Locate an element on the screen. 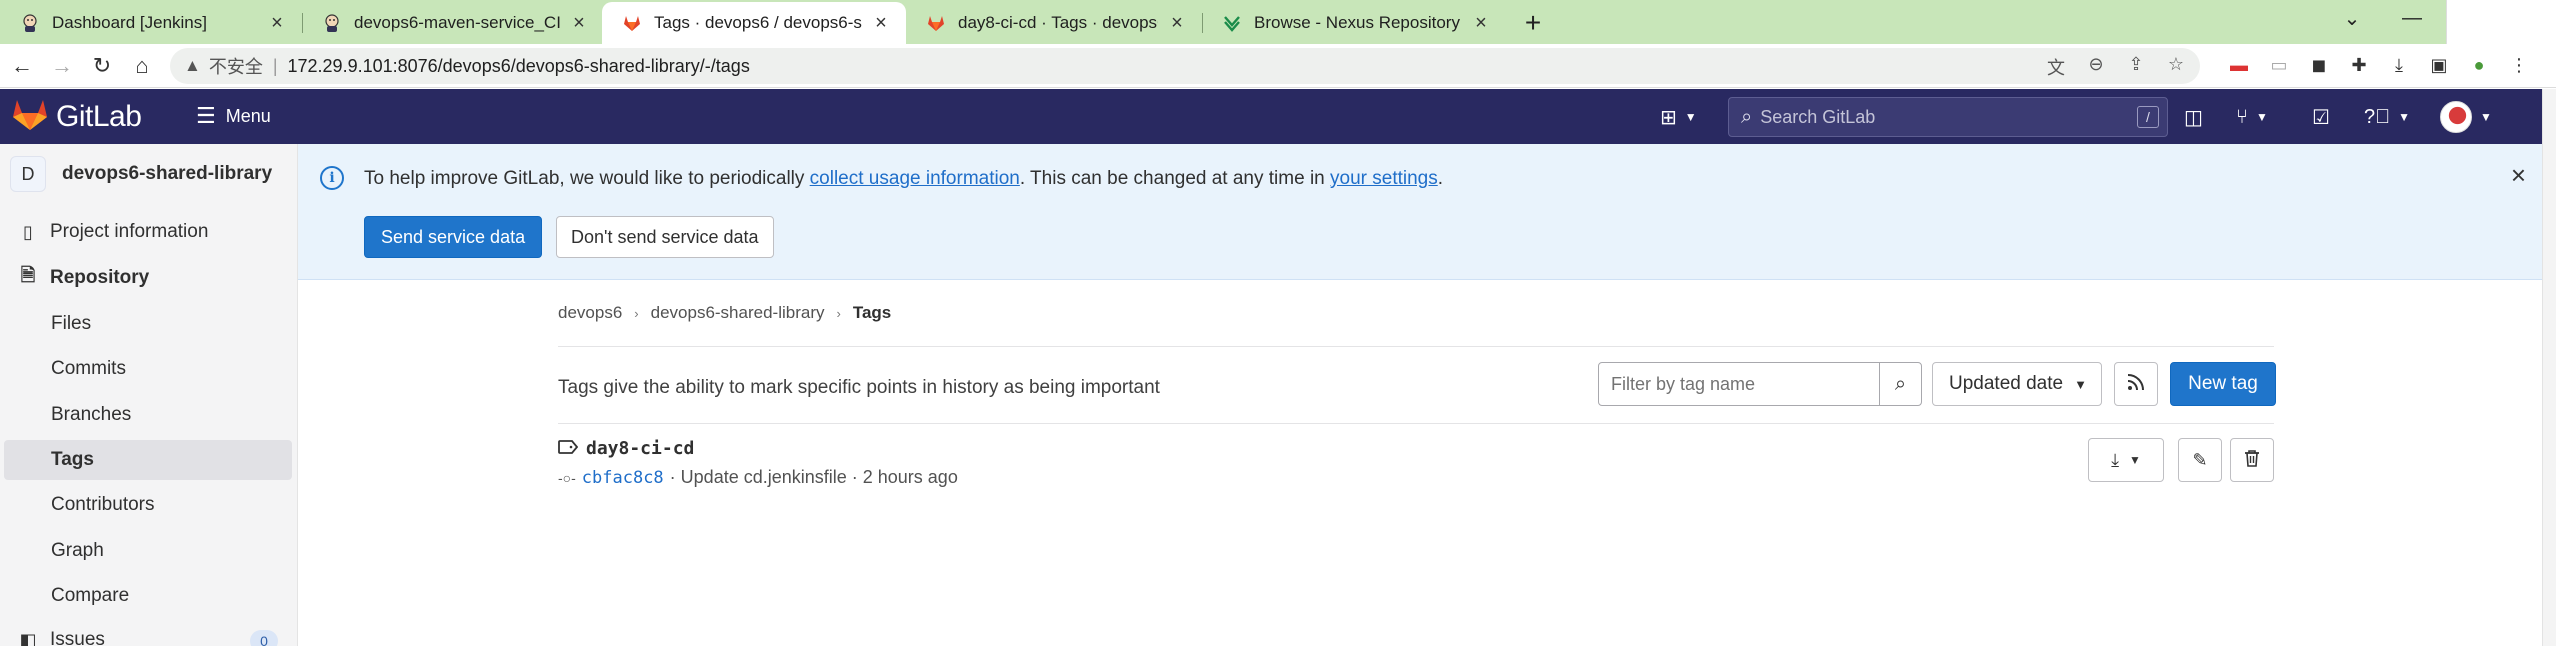  user-menu-dropdown: ▼ is located at coordinates (2466, 117).